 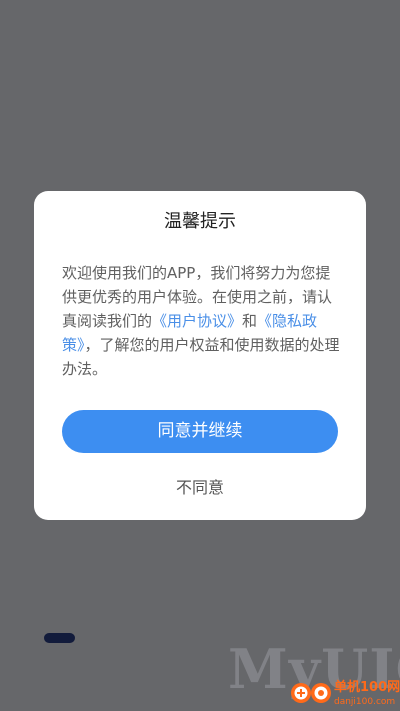 I want to click on user-agreement-link: 《用户协议》, so click(x=197, y=321).